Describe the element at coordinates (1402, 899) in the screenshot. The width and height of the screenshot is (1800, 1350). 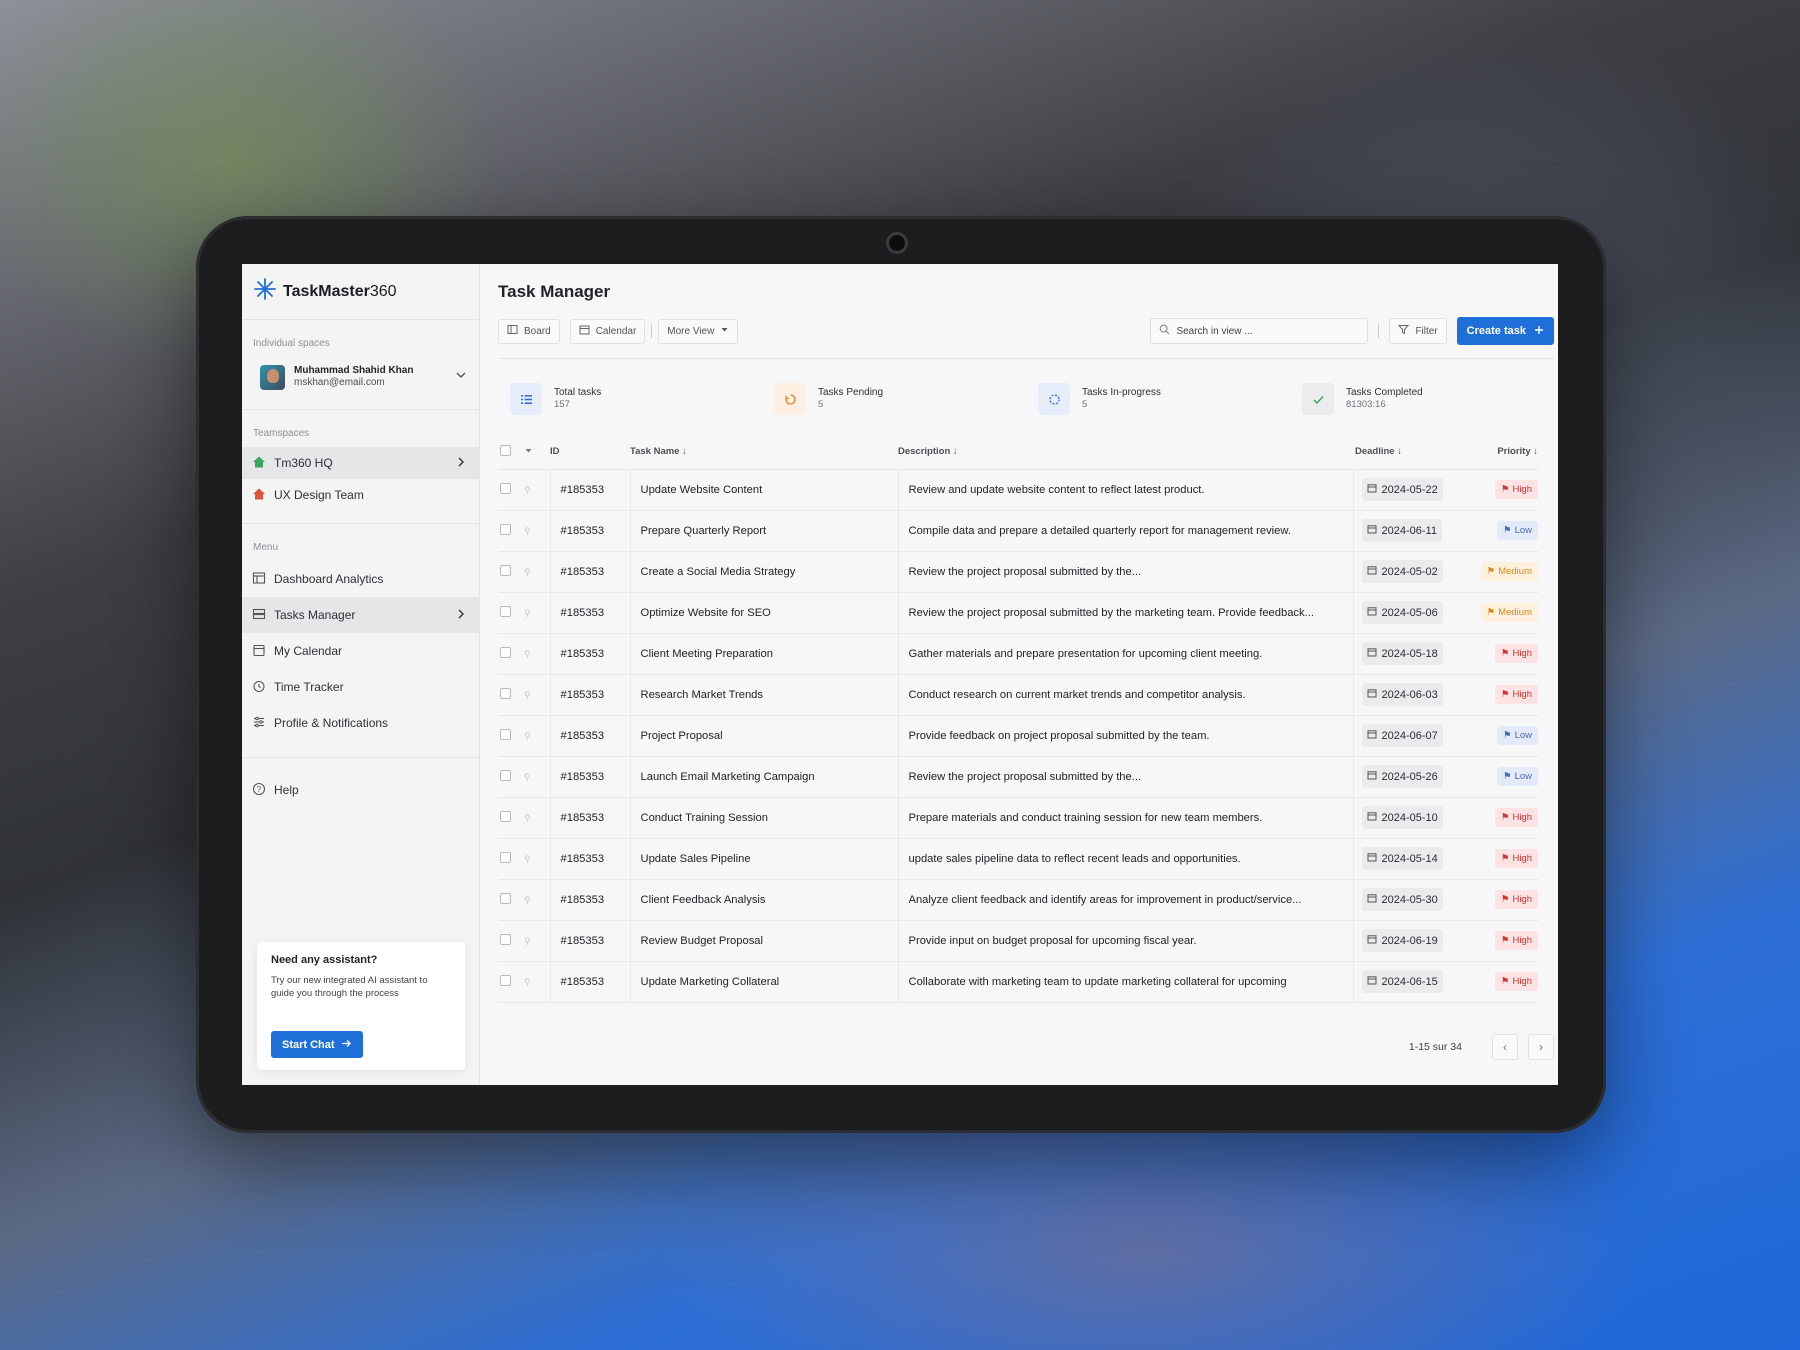
I see `deadline-chip: 2024-05-30` at that location.